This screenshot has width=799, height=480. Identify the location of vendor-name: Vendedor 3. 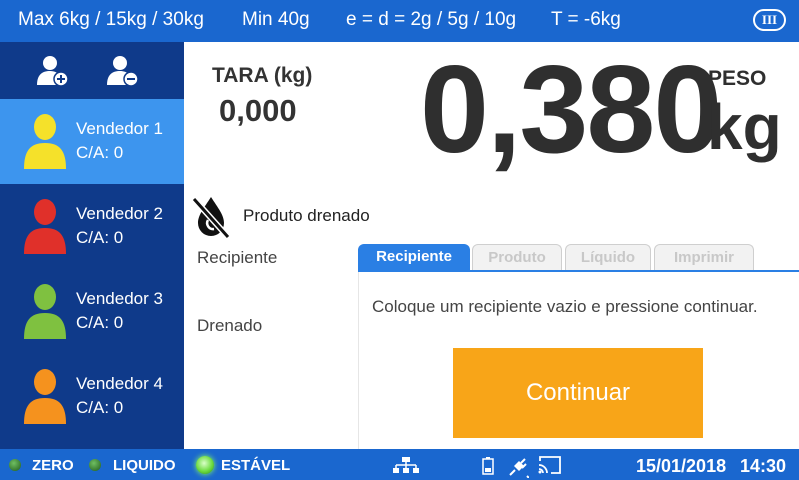
(119, 298).